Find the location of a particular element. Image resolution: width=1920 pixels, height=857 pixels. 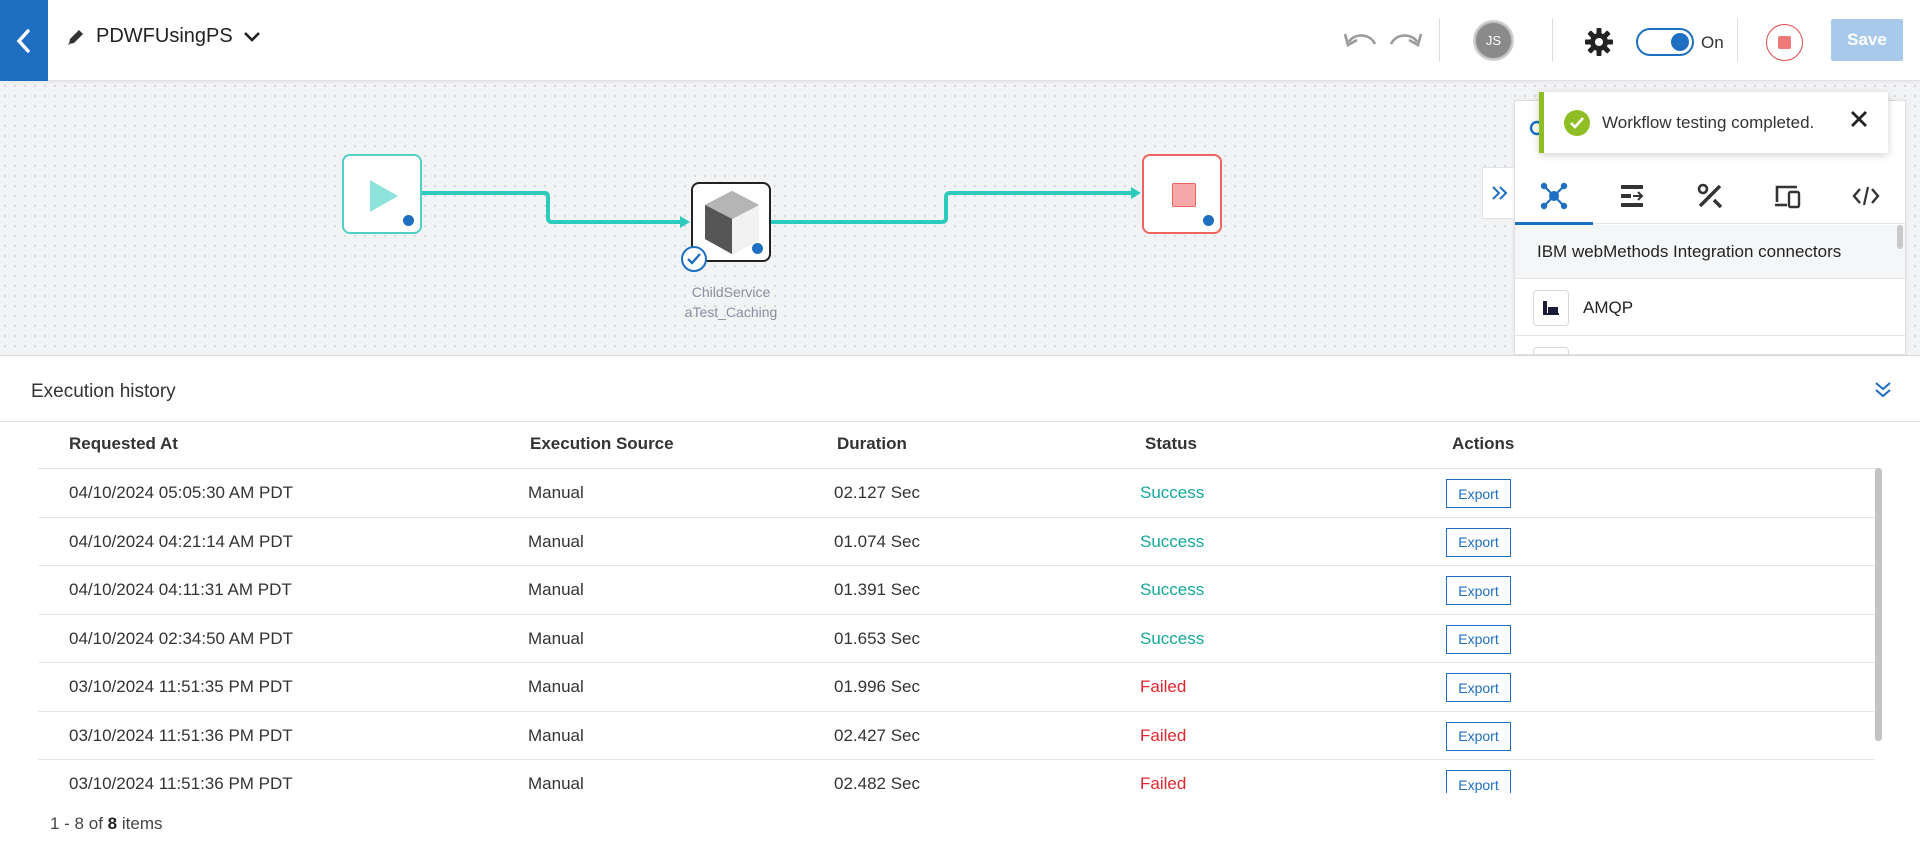

double-chevron-down-icon is located at coordinates (1883, 390).